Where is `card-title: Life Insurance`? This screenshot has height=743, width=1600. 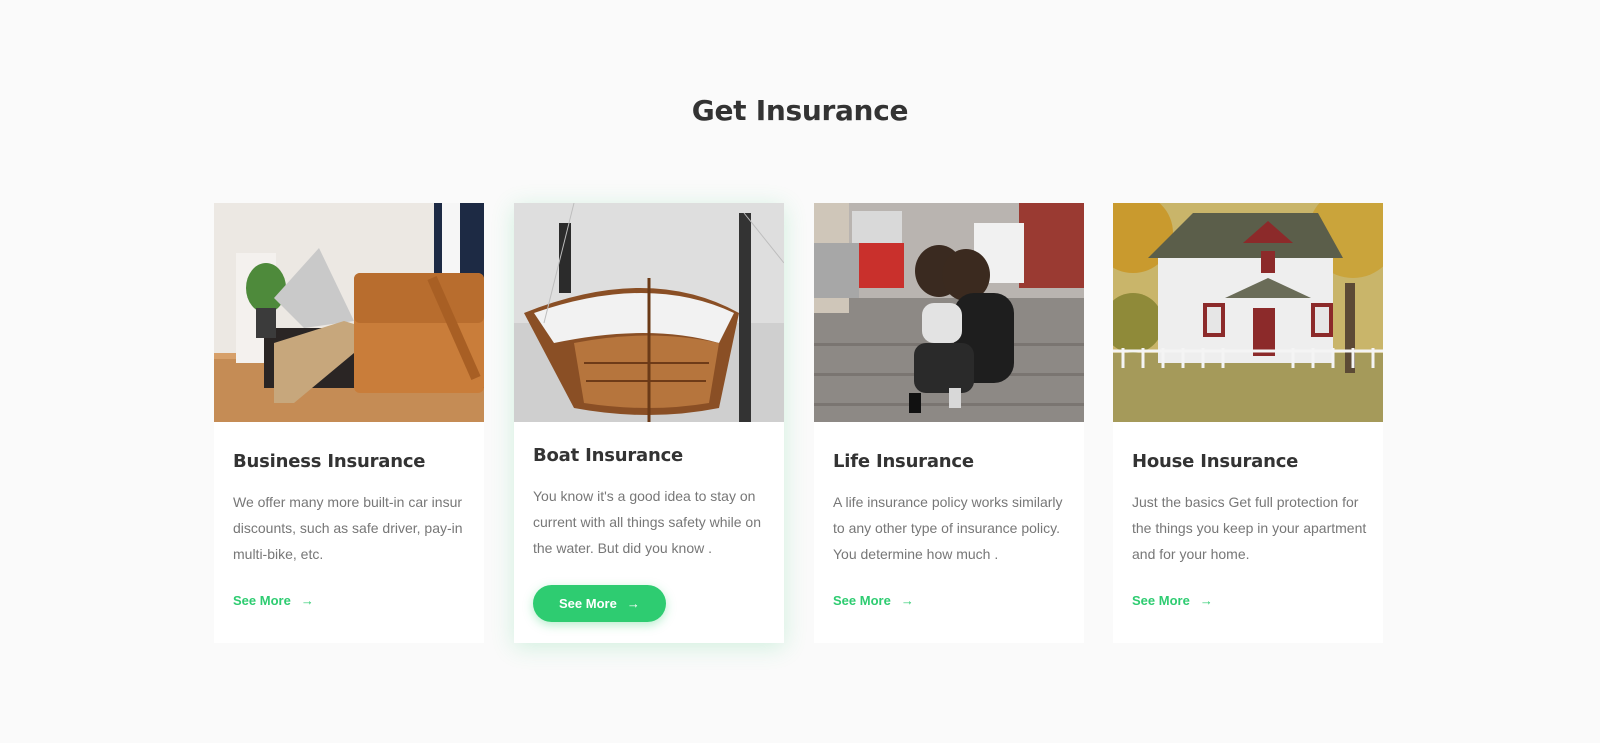 card-title: Life Insurance is located at coordinates (903, 461).